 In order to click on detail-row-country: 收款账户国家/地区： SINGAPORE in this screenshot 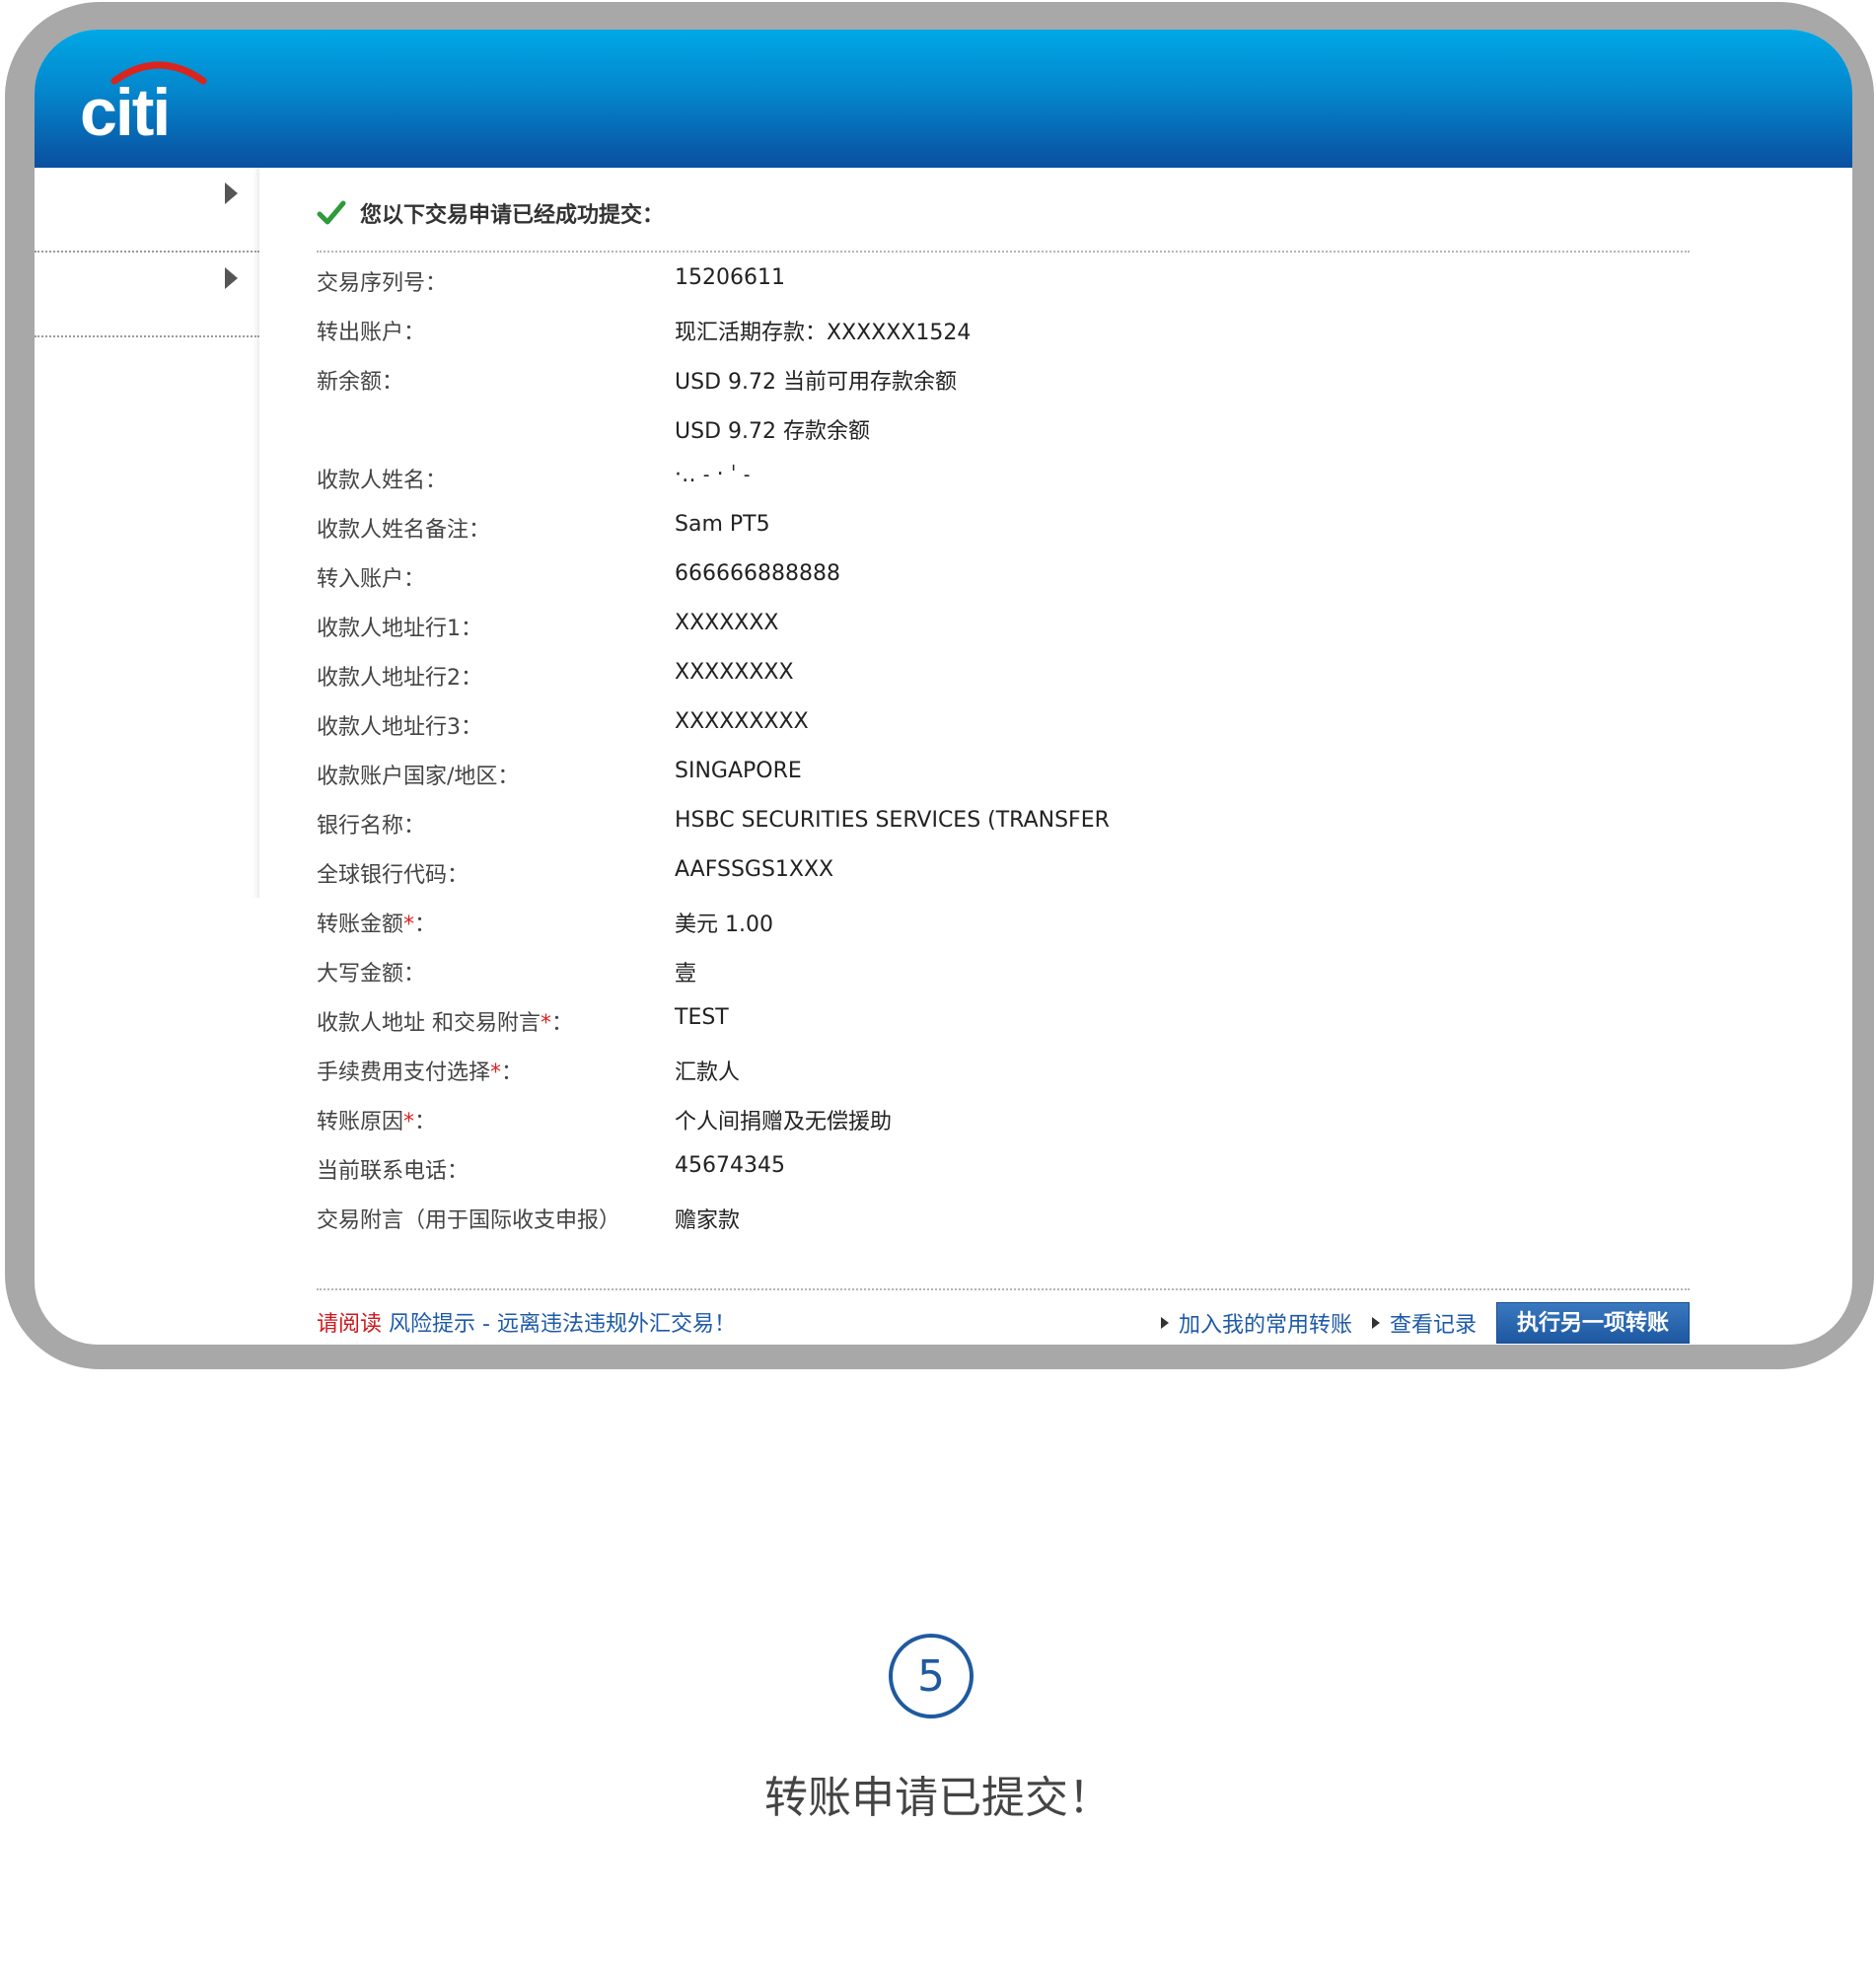, I will do `click(1003, 771)`.